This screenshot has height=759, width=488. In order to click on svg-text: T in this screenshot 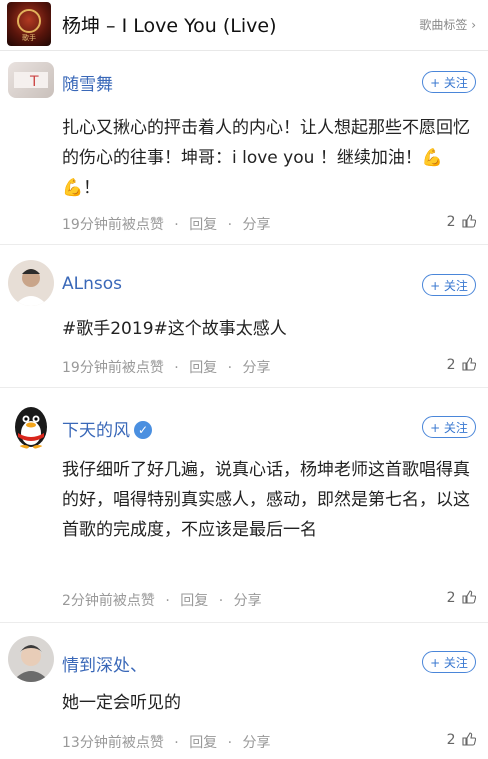, I will do `click(34, 82)`.